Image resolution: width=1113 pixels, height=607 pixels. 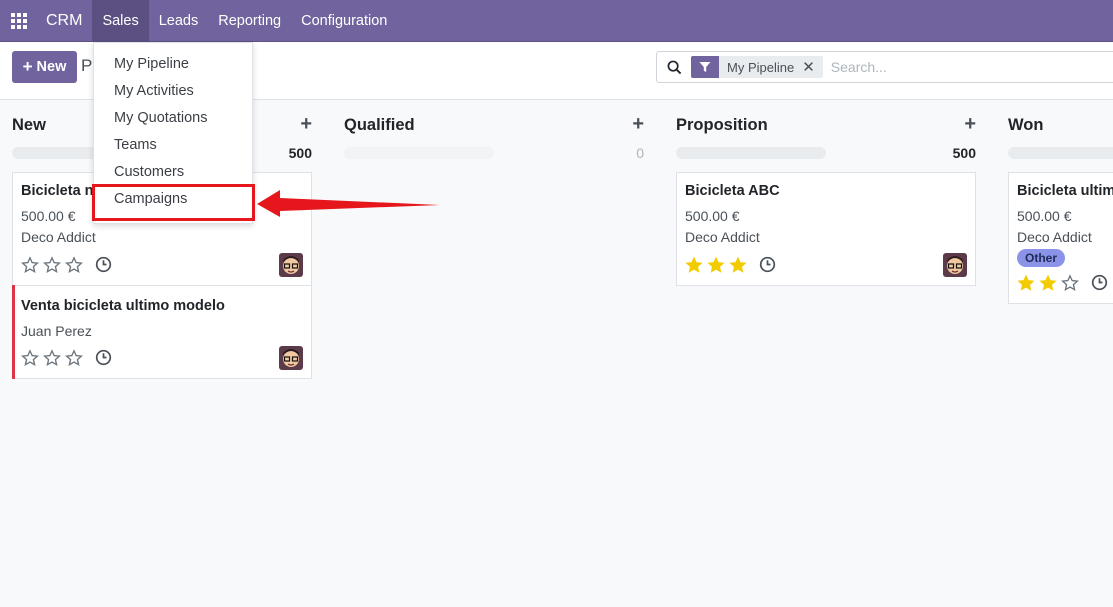 I want to click on remove-facet-icon: ✕, so click(x=812, y=67).